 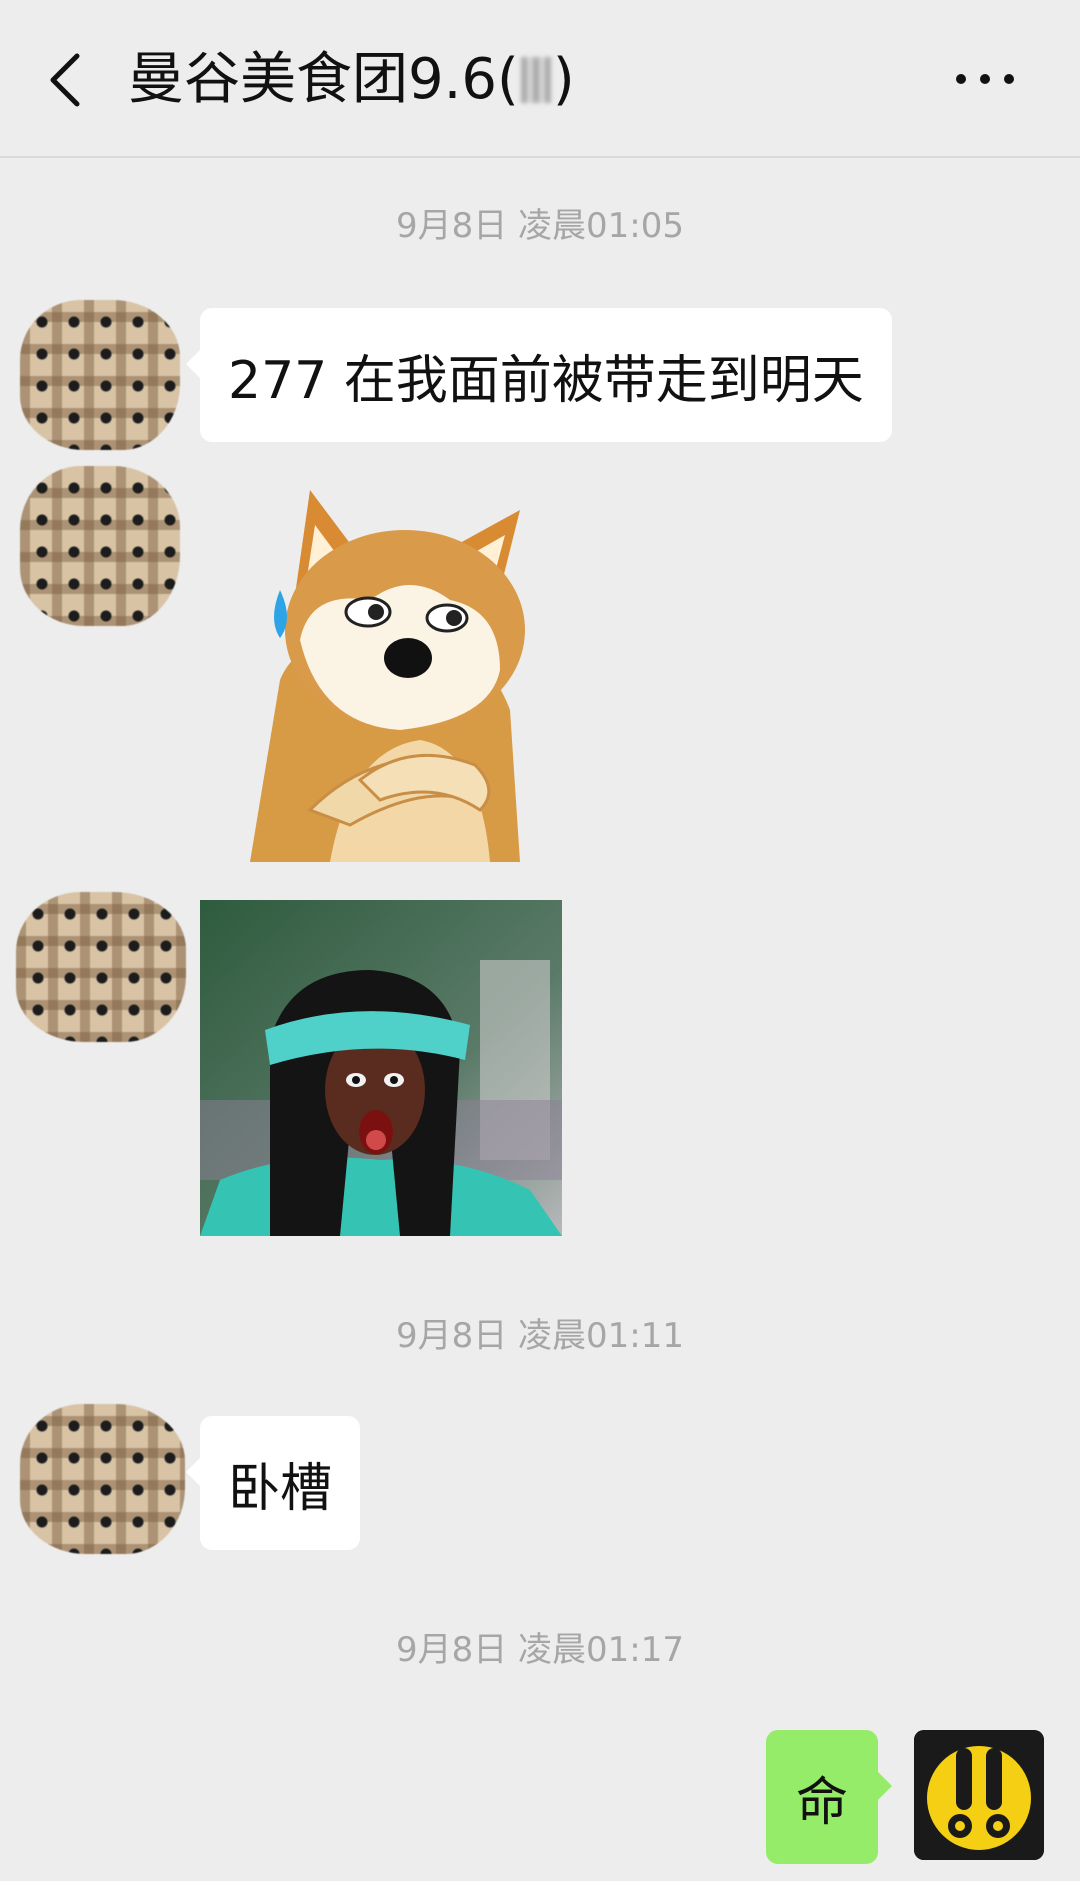 What do you see at coordinates (387, 676) in the screenshot?
I see `shiba-dog-icon` at bounding box center [387, 676].